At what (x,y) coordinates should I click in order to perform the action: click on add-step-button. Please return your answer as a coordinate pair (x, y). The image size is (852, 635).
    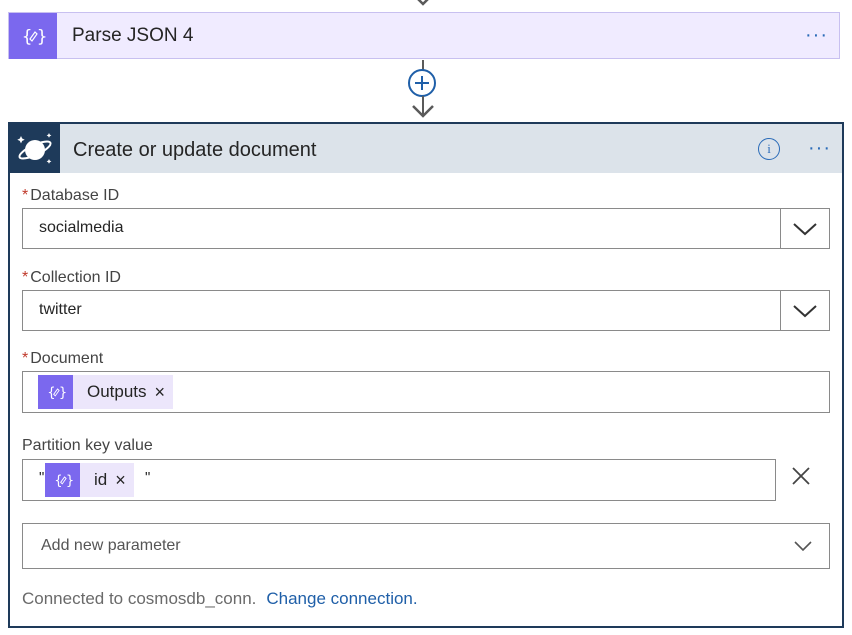
    Looking at the image, I should click on (422, 83).